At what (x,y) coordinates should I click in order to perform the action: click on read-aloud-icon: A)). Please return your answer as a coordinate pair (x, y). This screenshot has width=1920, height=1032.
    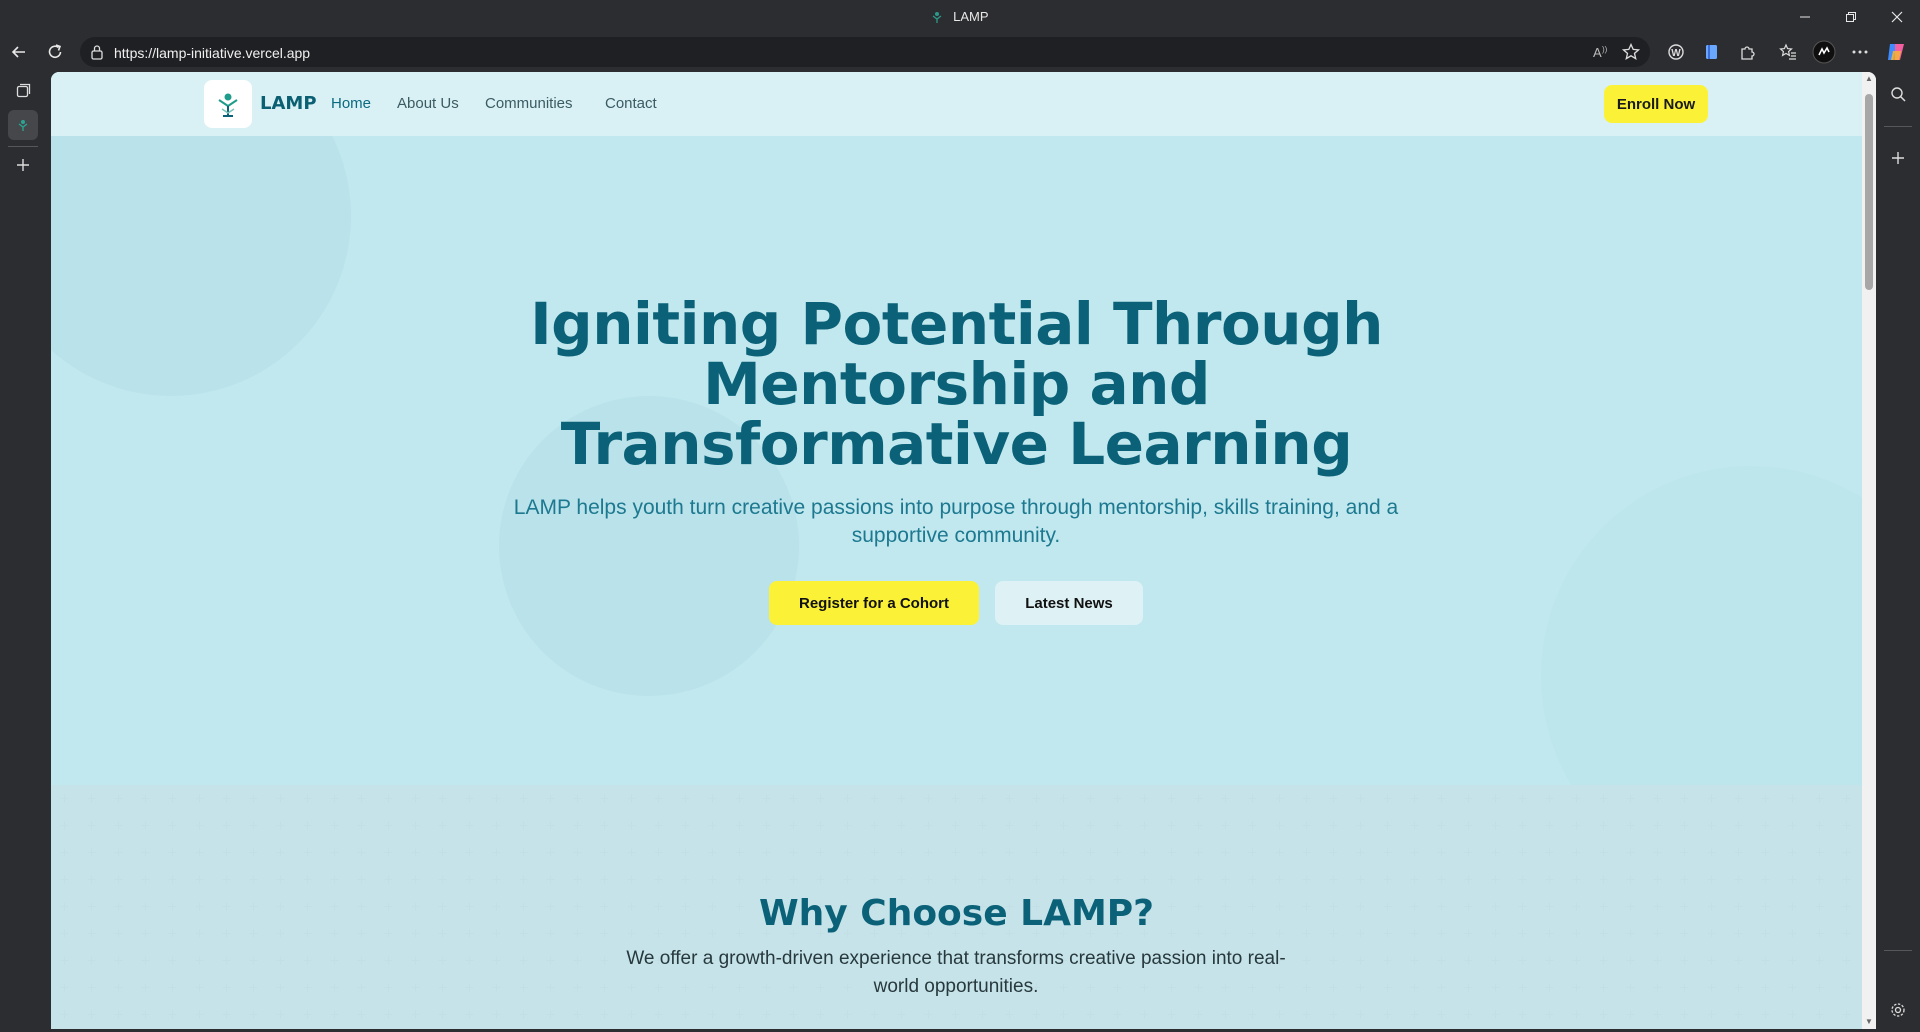
    Looking at the image, I should click on (1601, 52).